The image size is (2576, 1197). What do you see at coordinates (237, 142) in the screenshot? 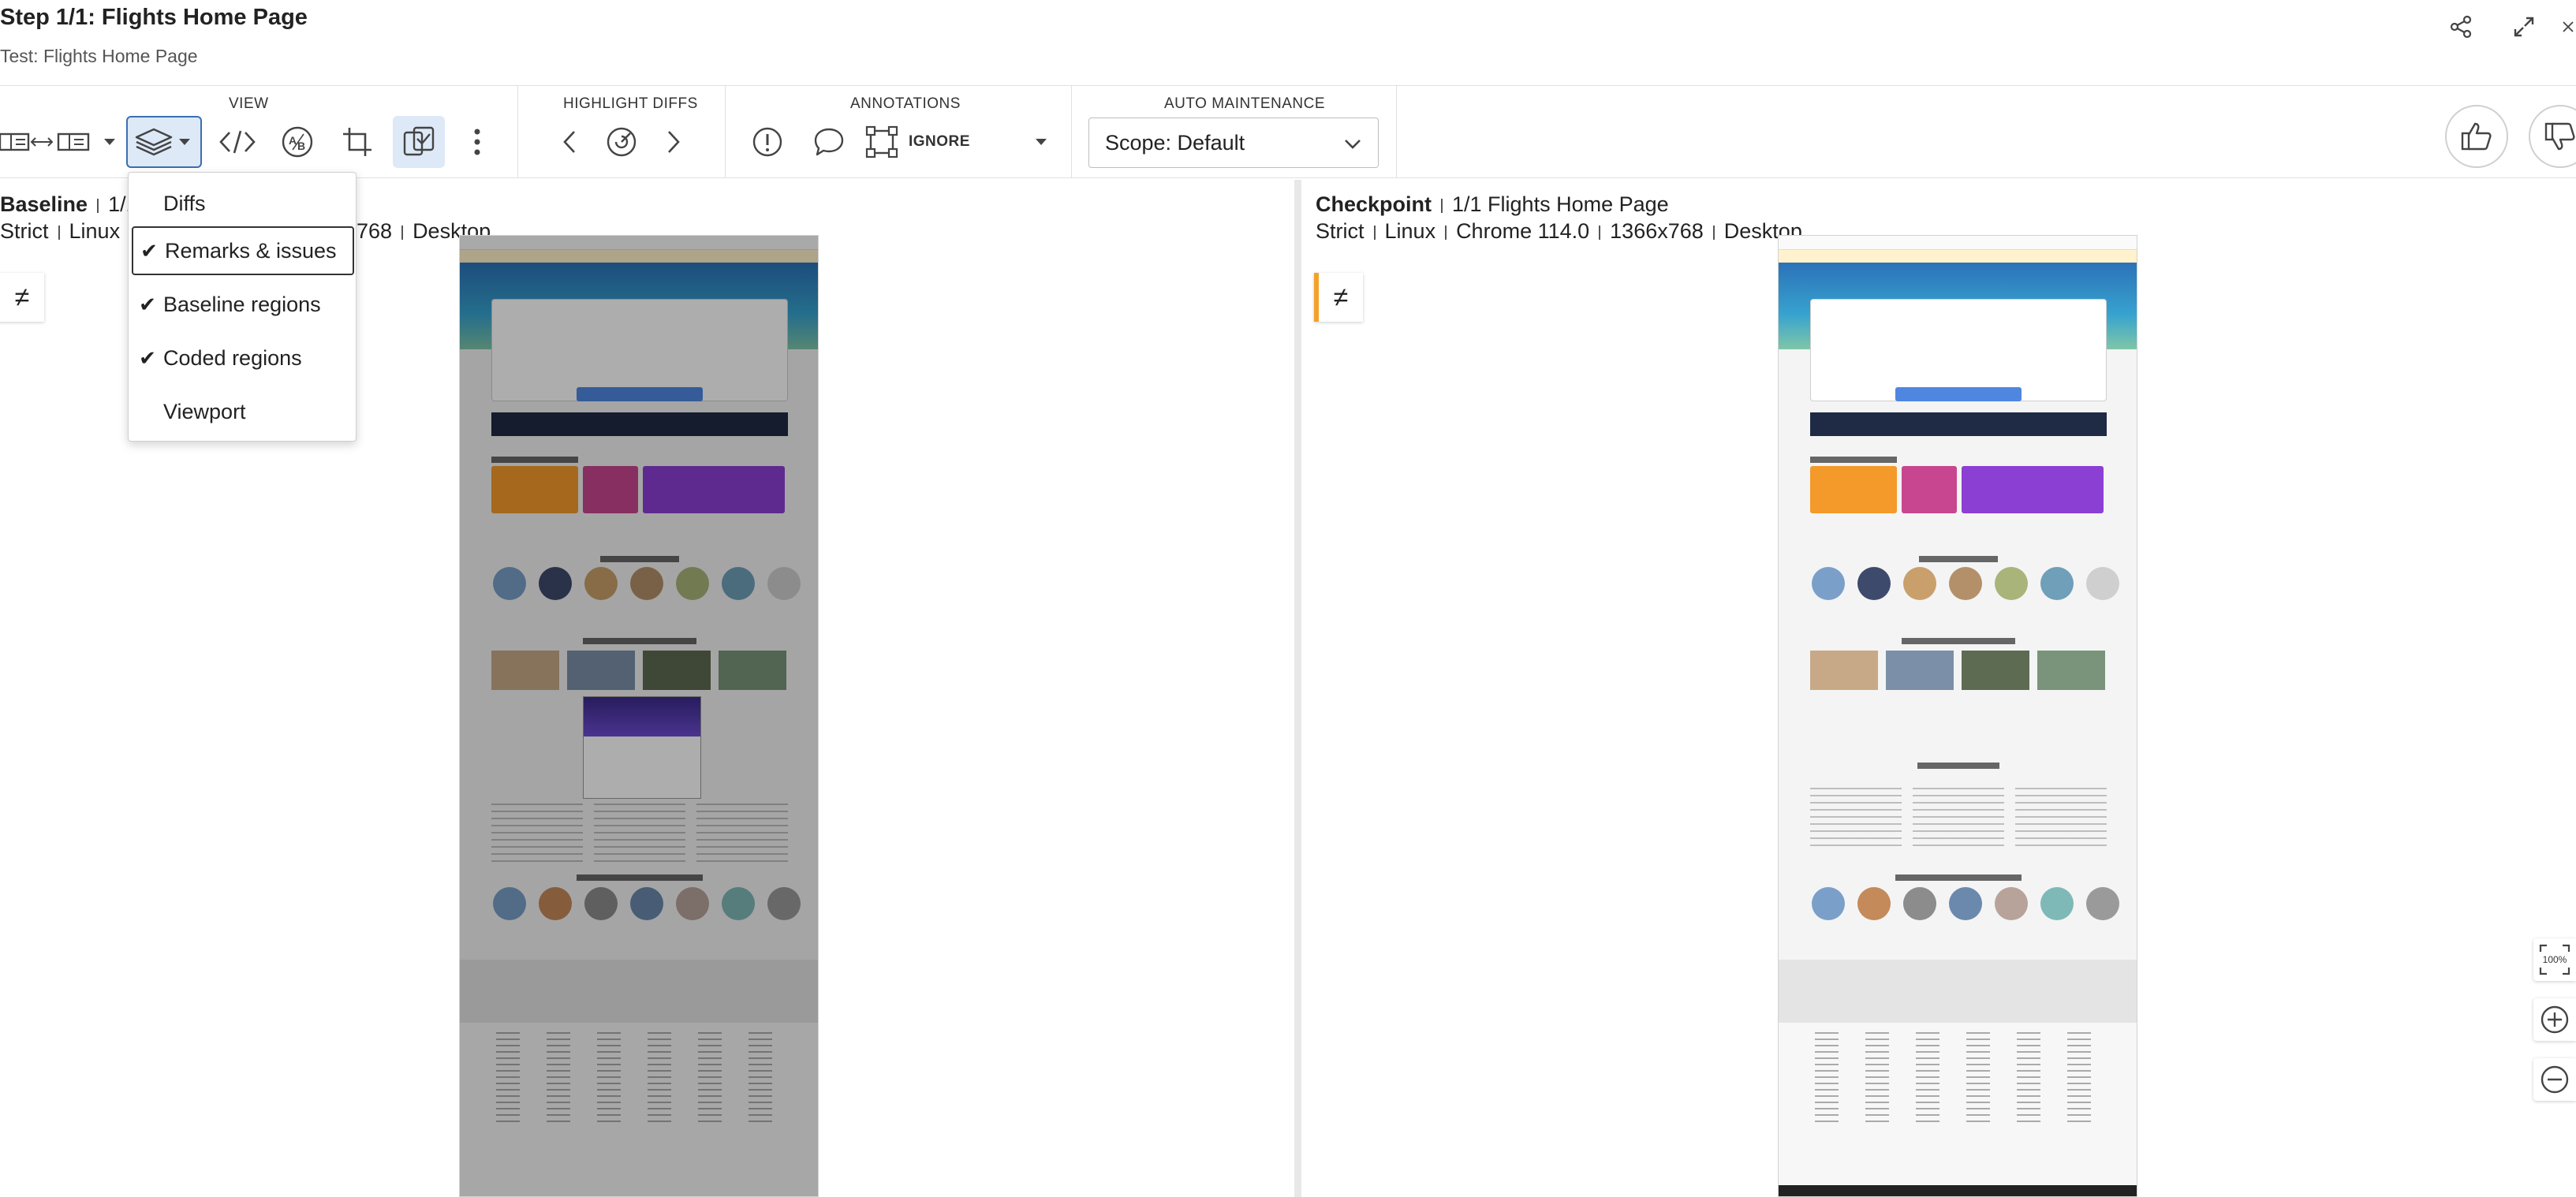
I see `dom-code-icon` at bounding box center [237, 142].